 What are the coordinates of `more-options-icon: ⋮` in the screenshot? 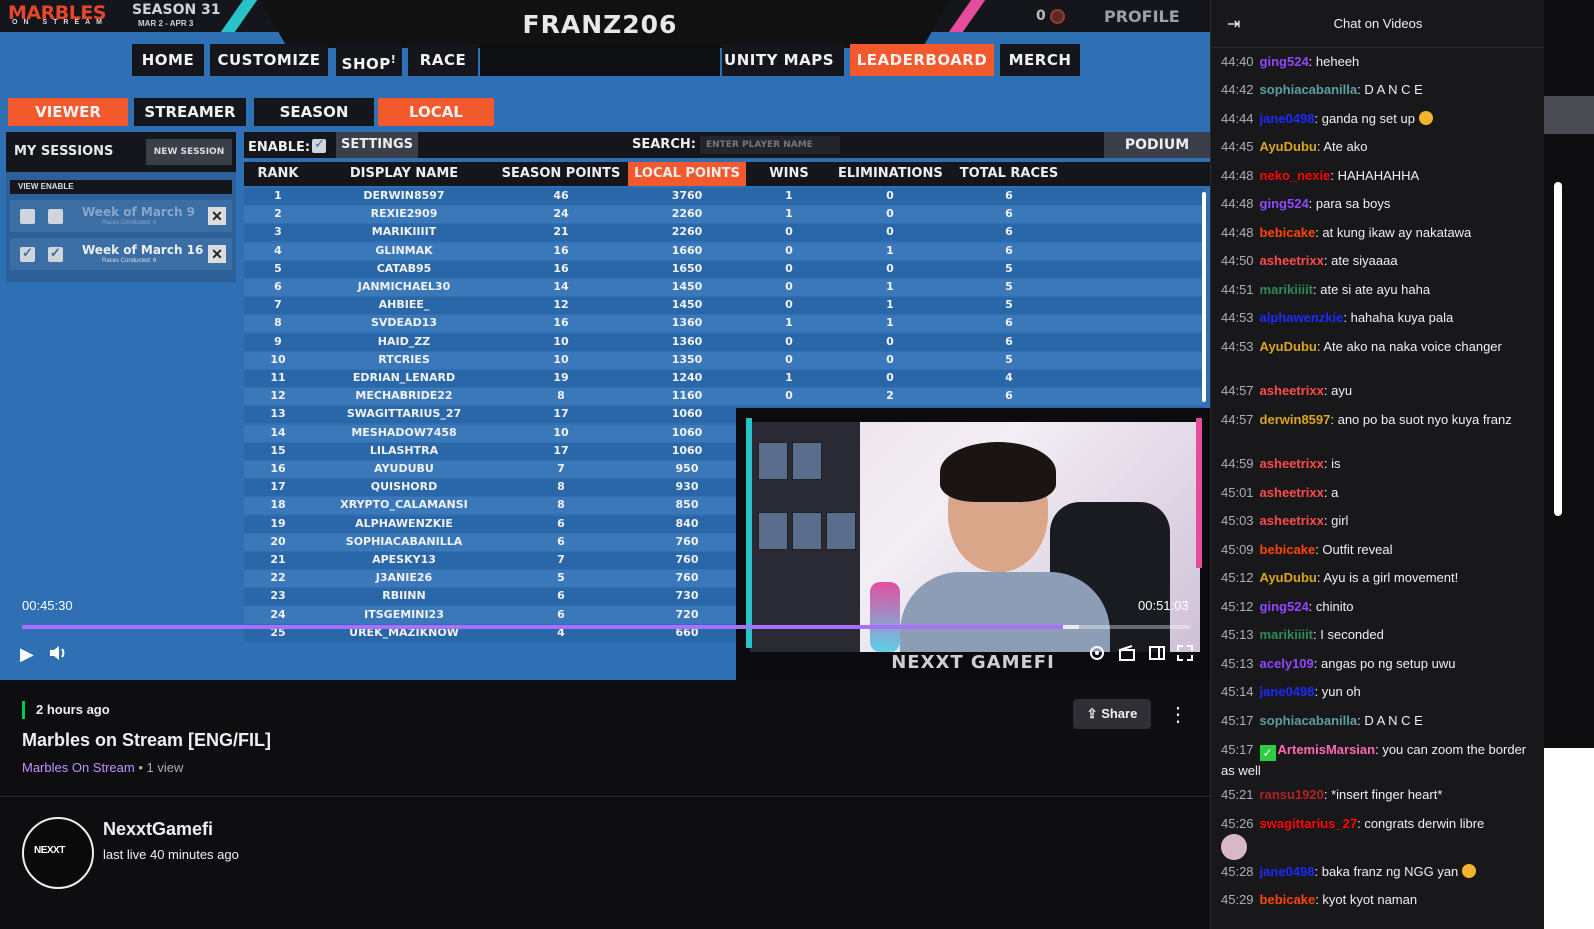 It's located at (1178, 714).